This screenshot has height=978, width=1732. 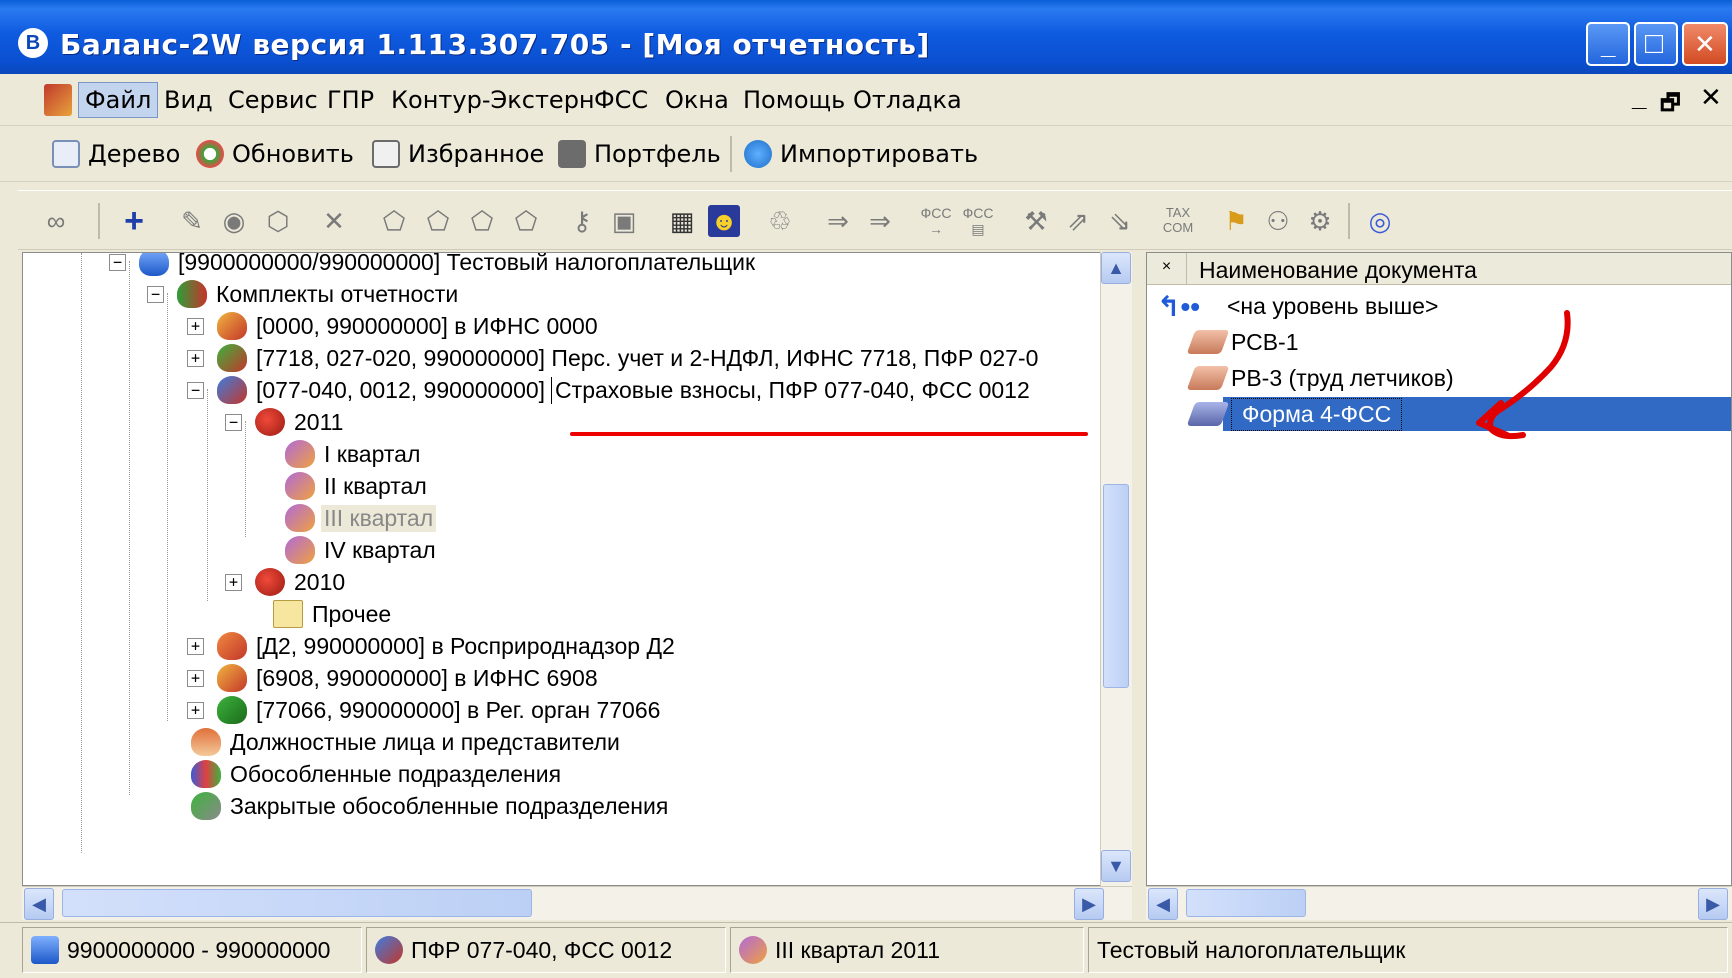 What do you see at coordinates (1120, 221) in the screenshot?
I see `chart-down-icon: ⇘` at bounding box center [1120, 221].